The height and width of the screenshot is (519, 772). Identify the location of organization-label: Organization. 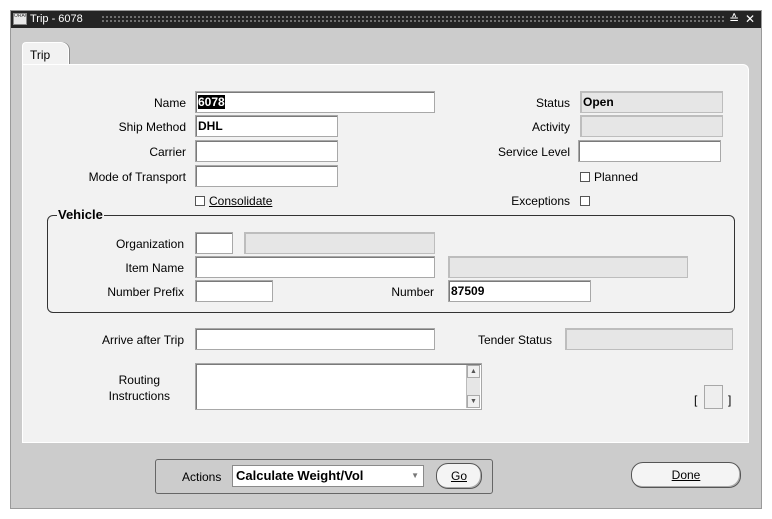
(149, 244).